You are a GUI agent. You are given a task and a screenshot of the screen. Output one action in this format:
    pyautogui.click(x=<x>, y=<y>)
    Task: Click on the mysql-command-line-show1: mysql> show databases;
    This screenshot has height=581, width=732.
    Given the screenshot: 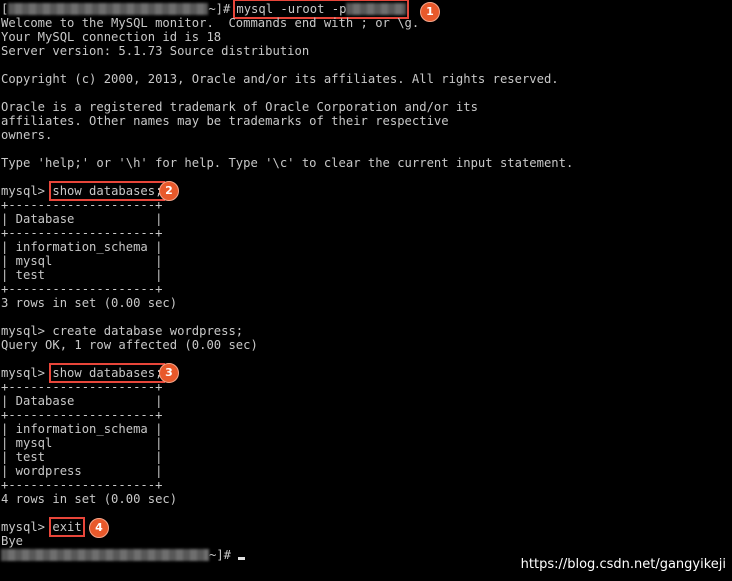 What is the action you would take?
    pyautogui.click(x=83, y=191)
    